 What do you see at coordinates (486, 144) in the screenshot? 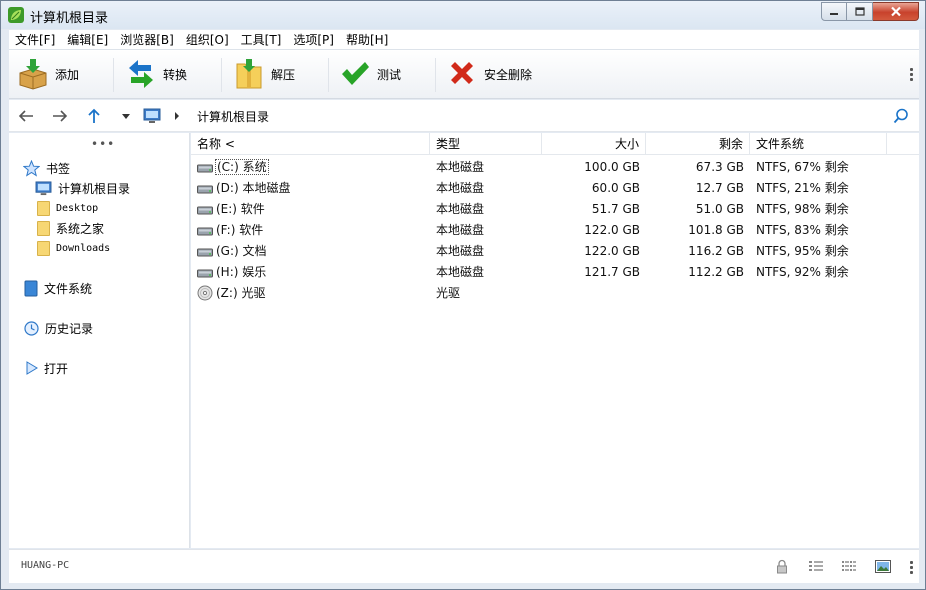
I see `column-type: 类型` at bounding box center [486, 144].